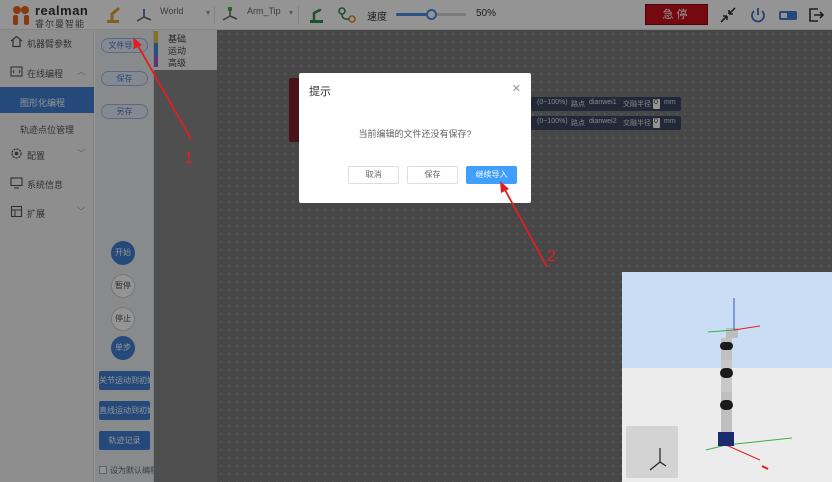 Image resolution: width=832 pixels, height=482 pixels. What do you see at coordinates (551, 256) in the screenshot?
I see `annotation-step-2: 2` at bounding box center [551, 256].